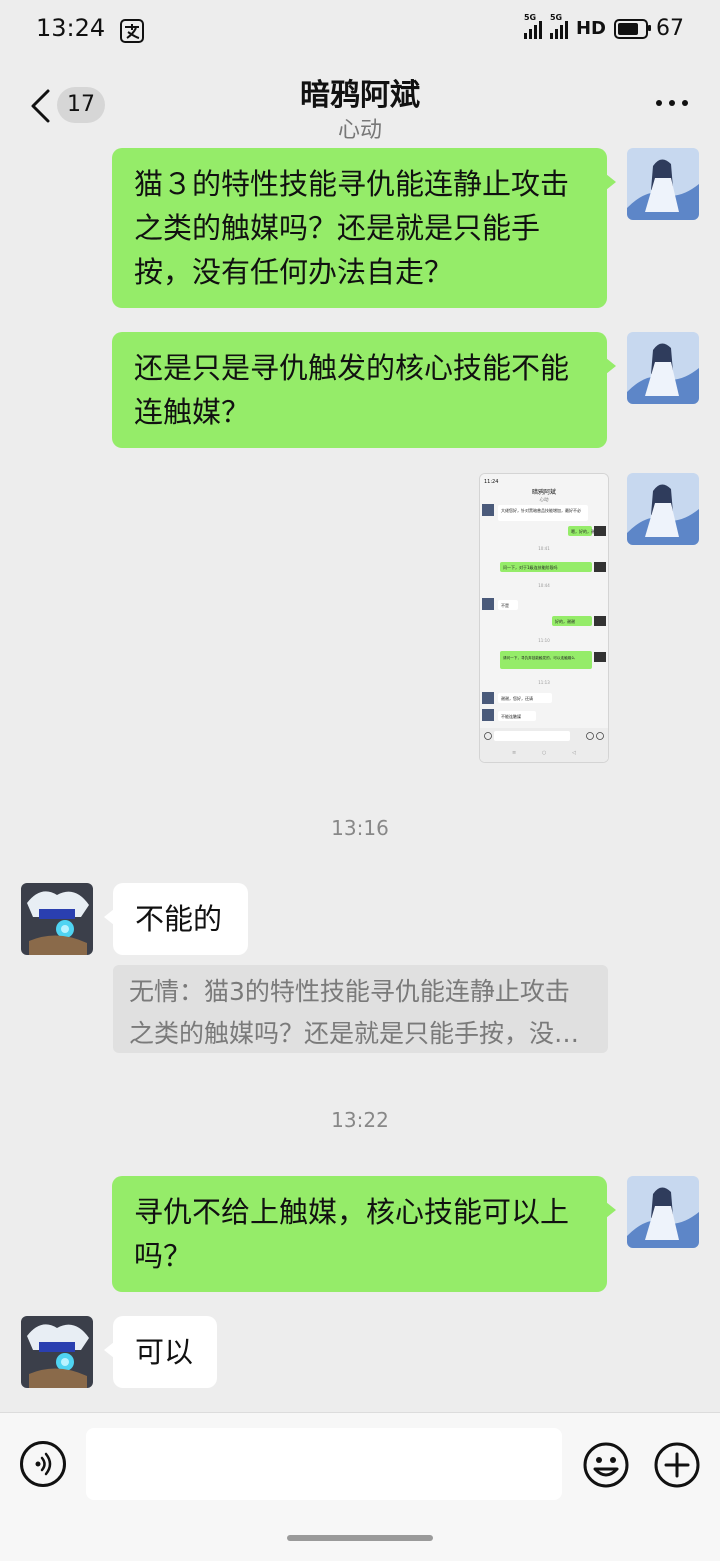  I want to click on thumb-status-time: 11:24, so click(491, 482).